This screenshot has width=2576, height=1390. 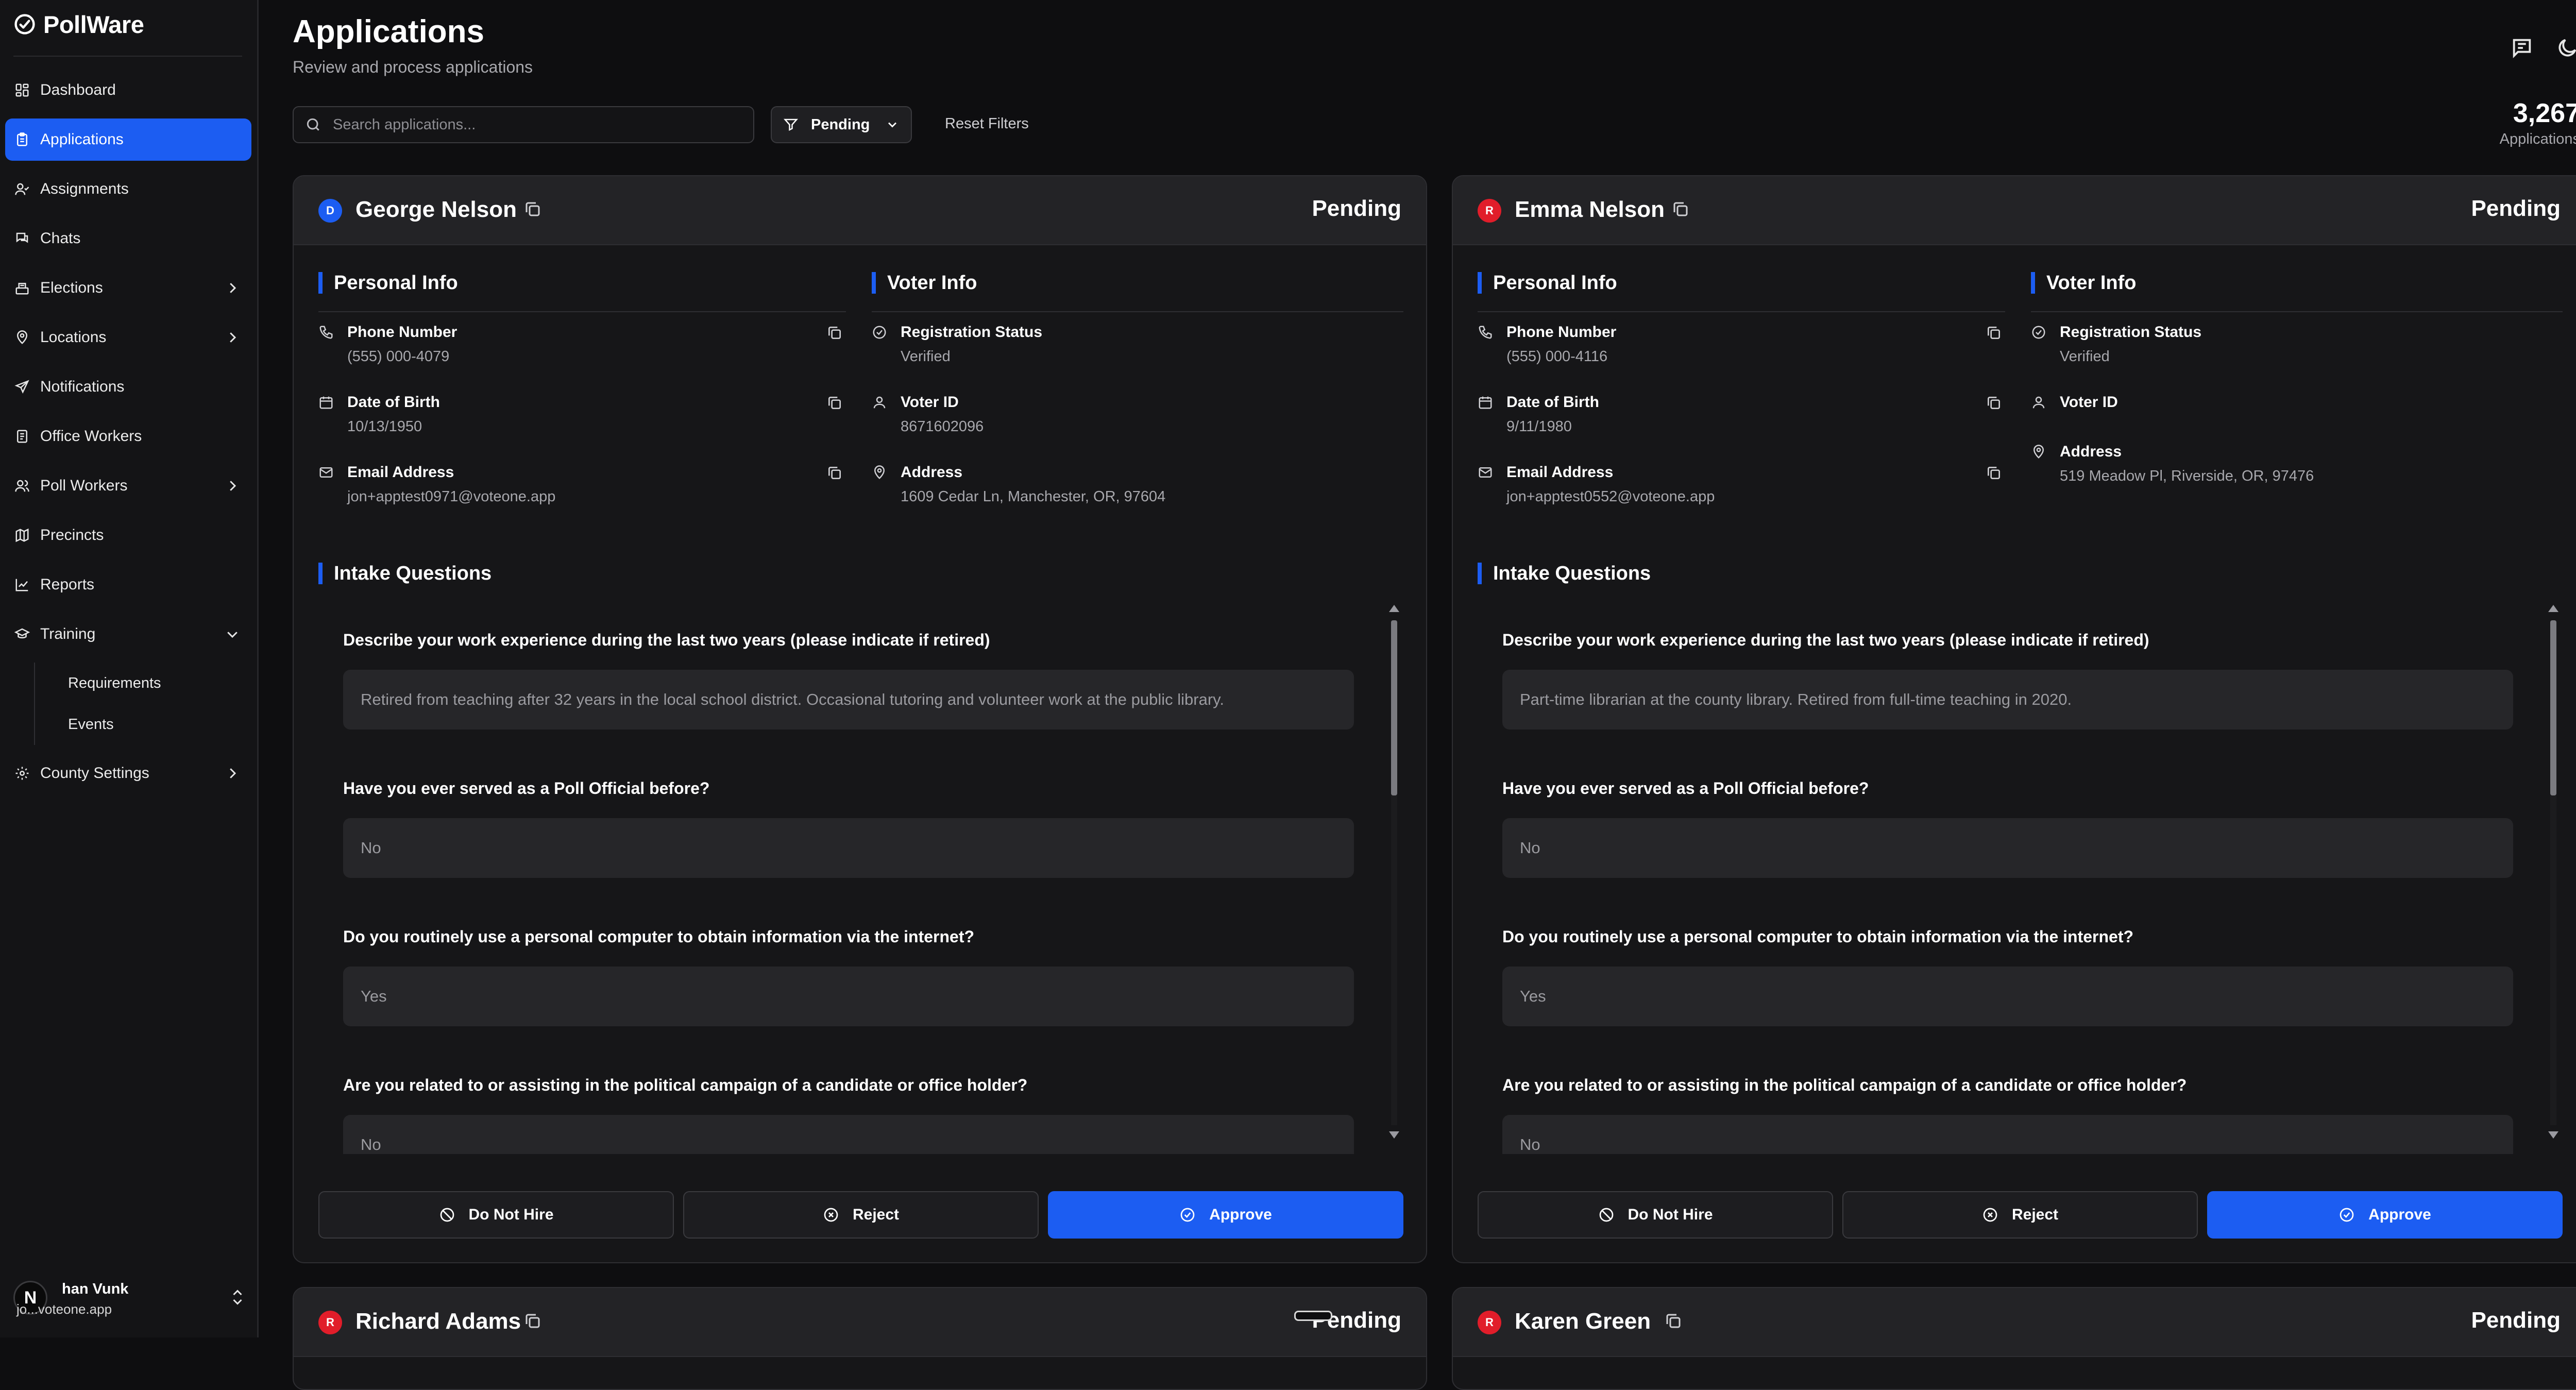 I want to click on sidebar-item-label: County Settings, so click(x=95, y=773).